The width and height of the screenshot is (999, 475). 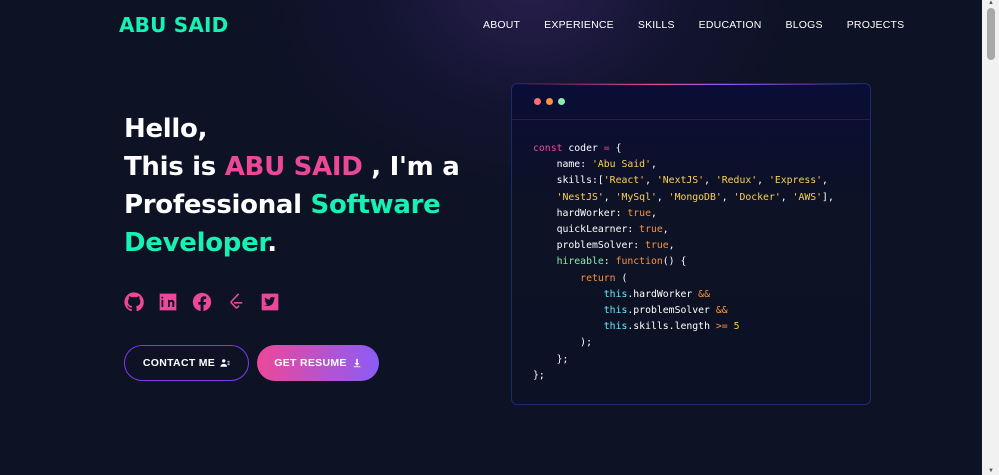 I want to click on user-contact-icon, so click(x=225, y=363).